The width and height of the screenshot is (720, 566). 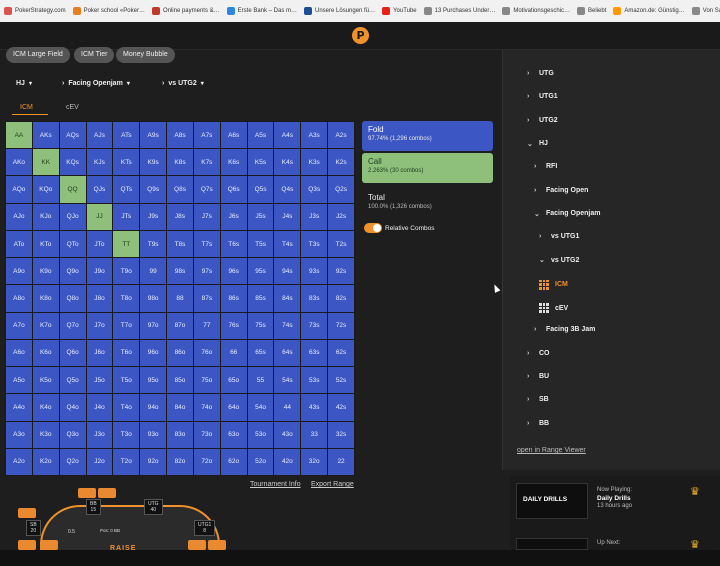 I want to click on range-cell: K2o, so click(x=45, y=461).